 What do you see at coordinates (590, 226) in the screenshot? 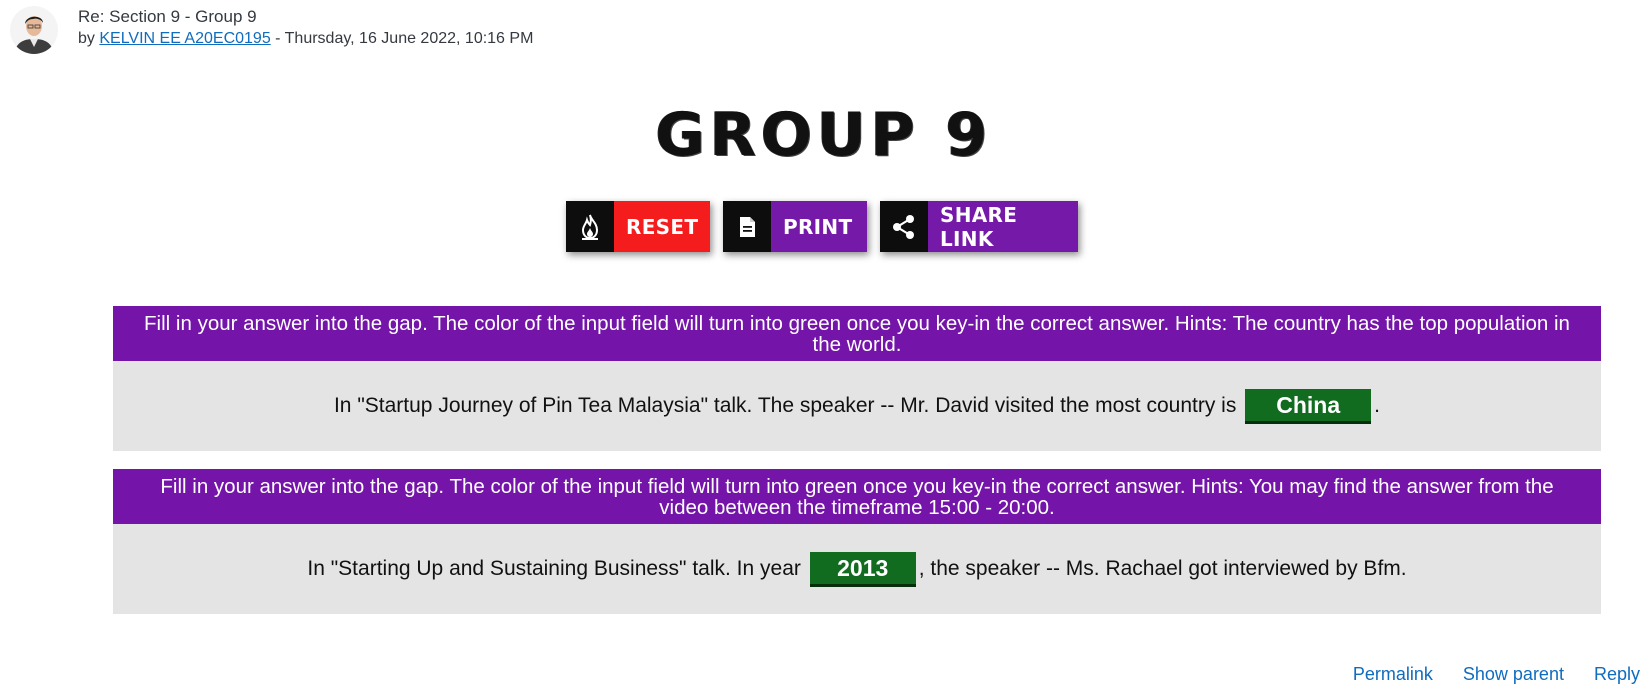
I see `fire-icon` at bounding box center [590, 226].